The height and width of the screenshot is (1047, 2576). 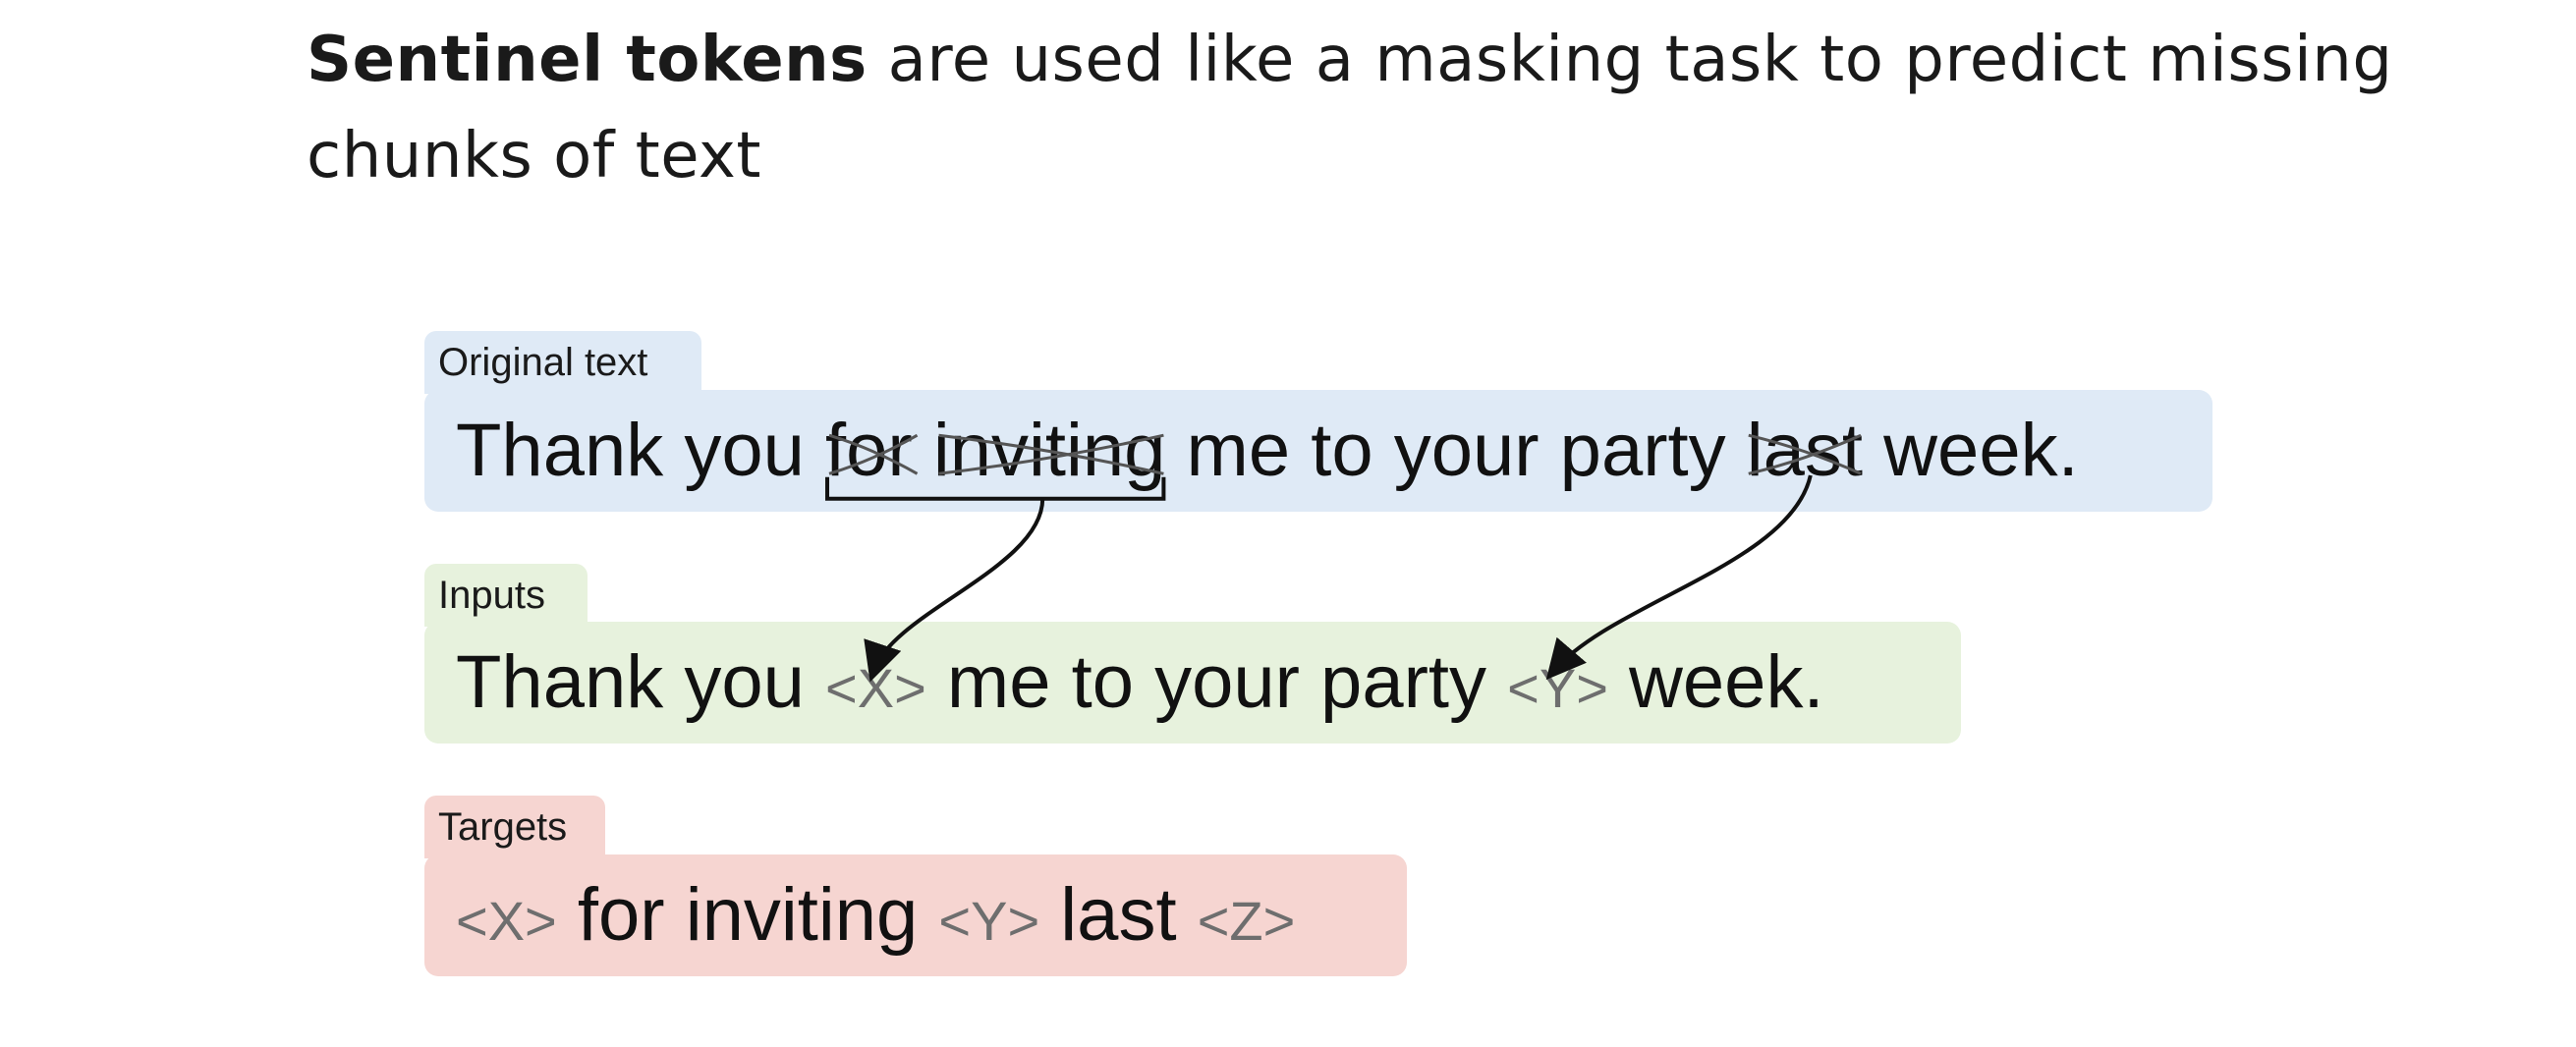 What do you see at coordinates (562, 362) in the screenshot?
I see `original-text-label: Original text` at bounding box center [562, 362].